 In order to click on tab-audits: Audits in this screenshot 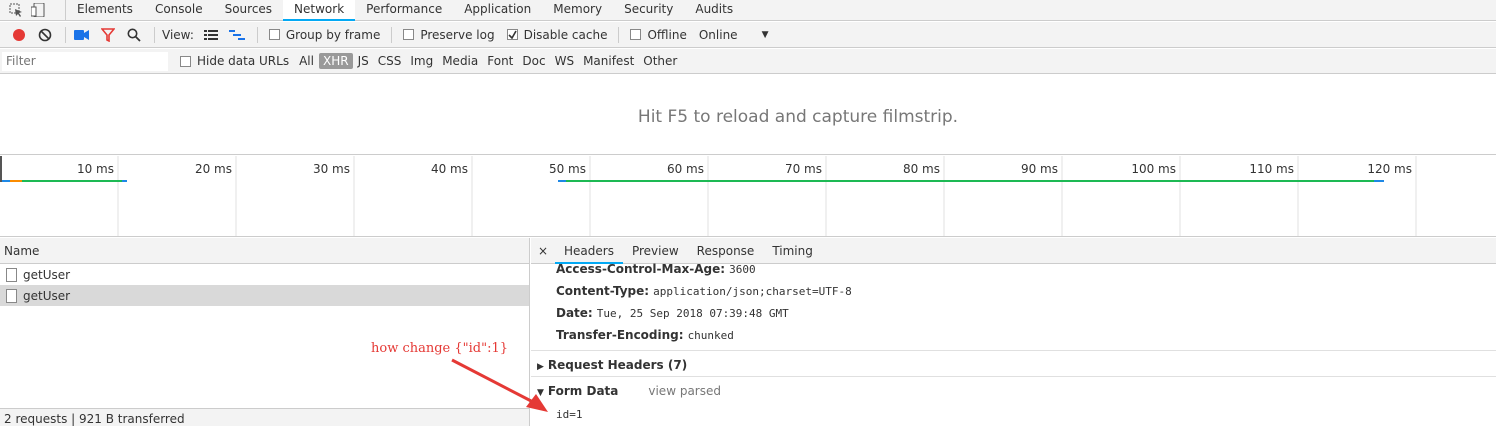, I will do `click(714, 10)`.